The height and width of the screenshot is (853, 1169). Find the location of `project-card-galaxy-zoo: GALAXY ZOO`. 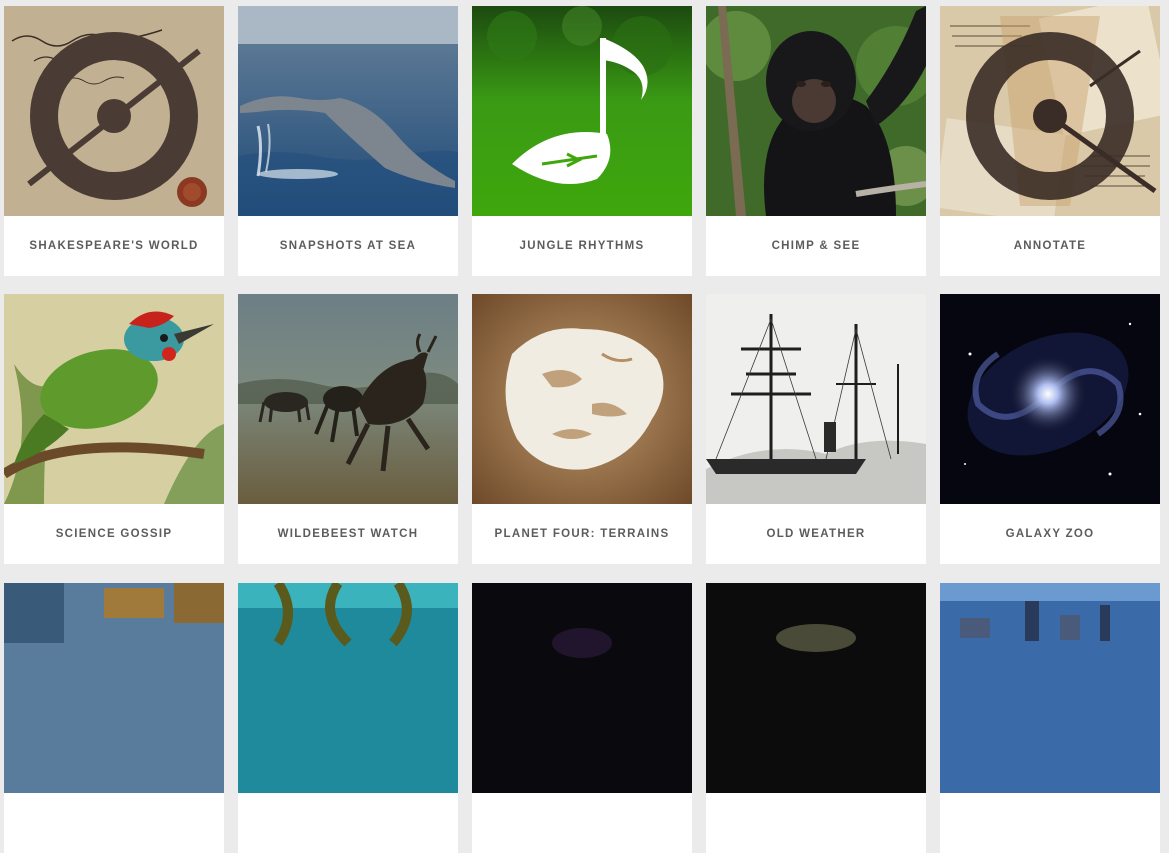

project-card-galaxy-zoo: GALAXY ZOO is located at coordinates (1050, 429).